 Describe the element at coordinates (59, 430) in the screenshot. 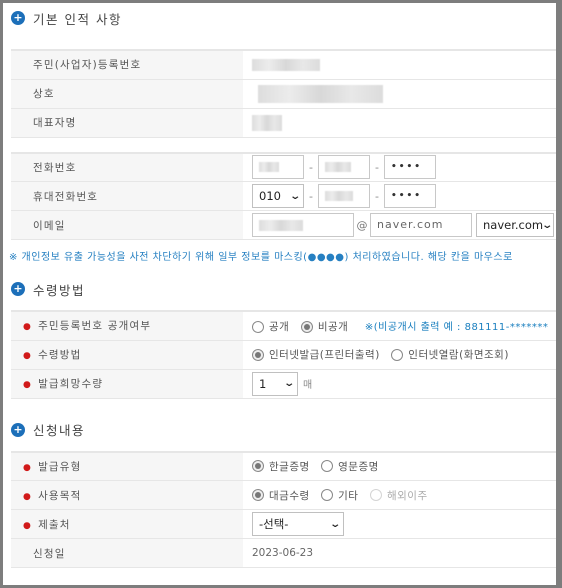

I see `section-title: 신청내용` at that location.